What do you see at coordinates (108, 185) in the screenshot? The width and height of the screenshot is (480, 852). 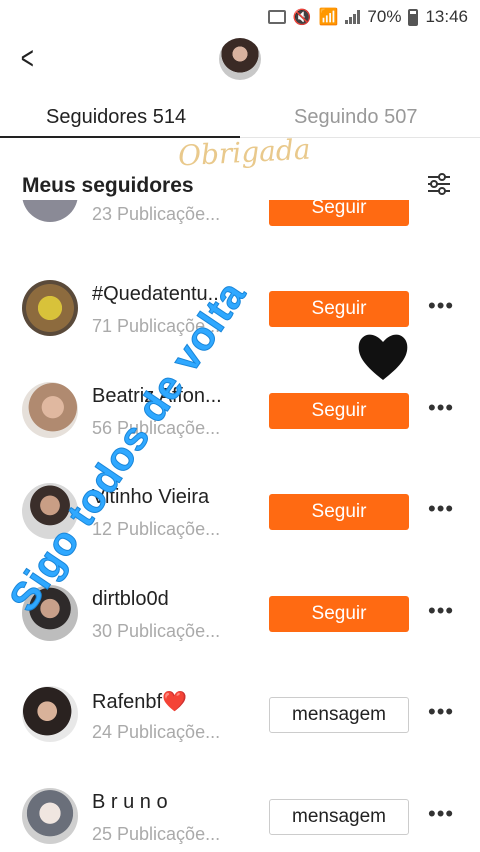 I see `section-title: Meus seguidores` at bounding box center [108, 185].